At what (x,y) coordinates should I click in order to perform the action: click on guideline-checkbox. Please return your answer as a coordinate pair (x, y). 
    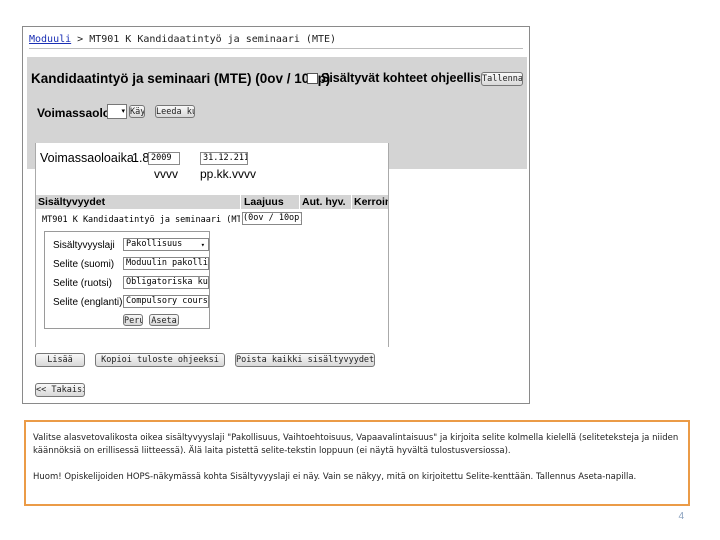
    Looking at the image, I should click on (312, 78).